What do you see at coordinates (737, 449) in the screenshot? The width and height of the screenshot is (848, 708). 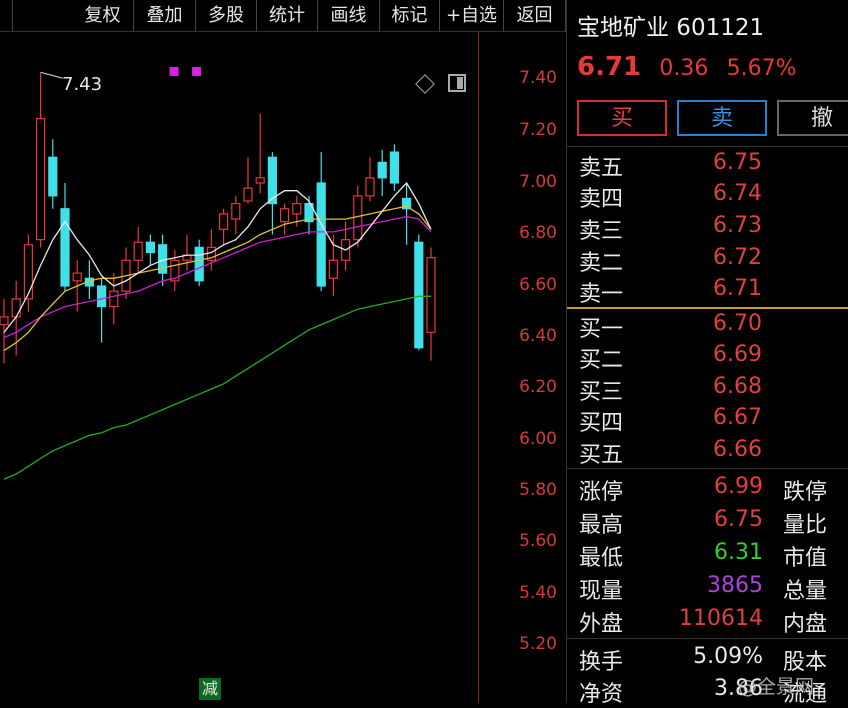 I see `bid-price: 6.66` at bounding box center [737, 449].